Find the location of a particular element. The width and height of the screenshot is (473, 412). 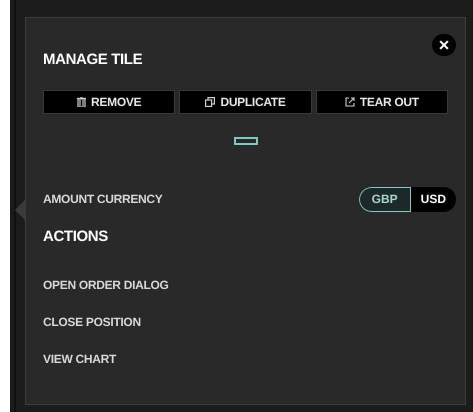

tile-action-button: TEAR OUT is located at coordinates (382, 102).